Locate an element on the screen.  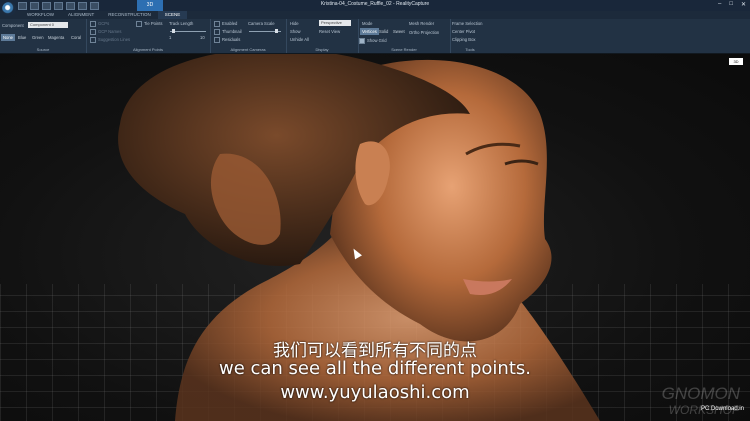
mesh-render-button: Mesh Render is located at coordinates (421, 23).